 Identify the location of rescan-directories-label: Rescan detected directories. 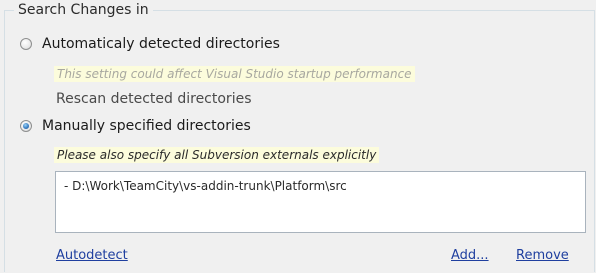
(154, 99).